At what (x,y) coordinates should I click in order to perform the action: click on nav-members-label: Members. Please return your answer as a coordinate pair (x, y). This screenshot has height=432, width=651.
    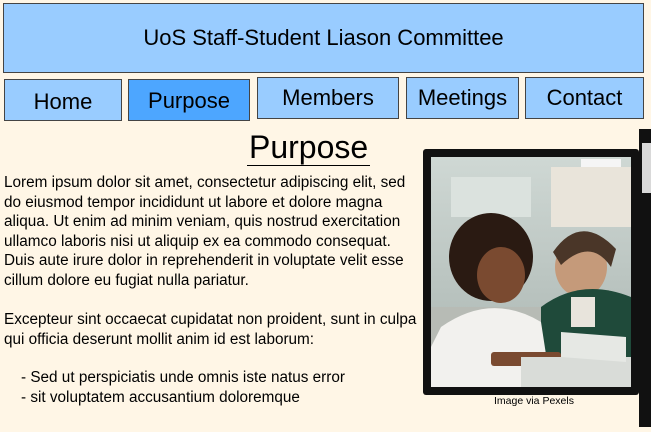
    Looking at the image, I should click on (328, 97).